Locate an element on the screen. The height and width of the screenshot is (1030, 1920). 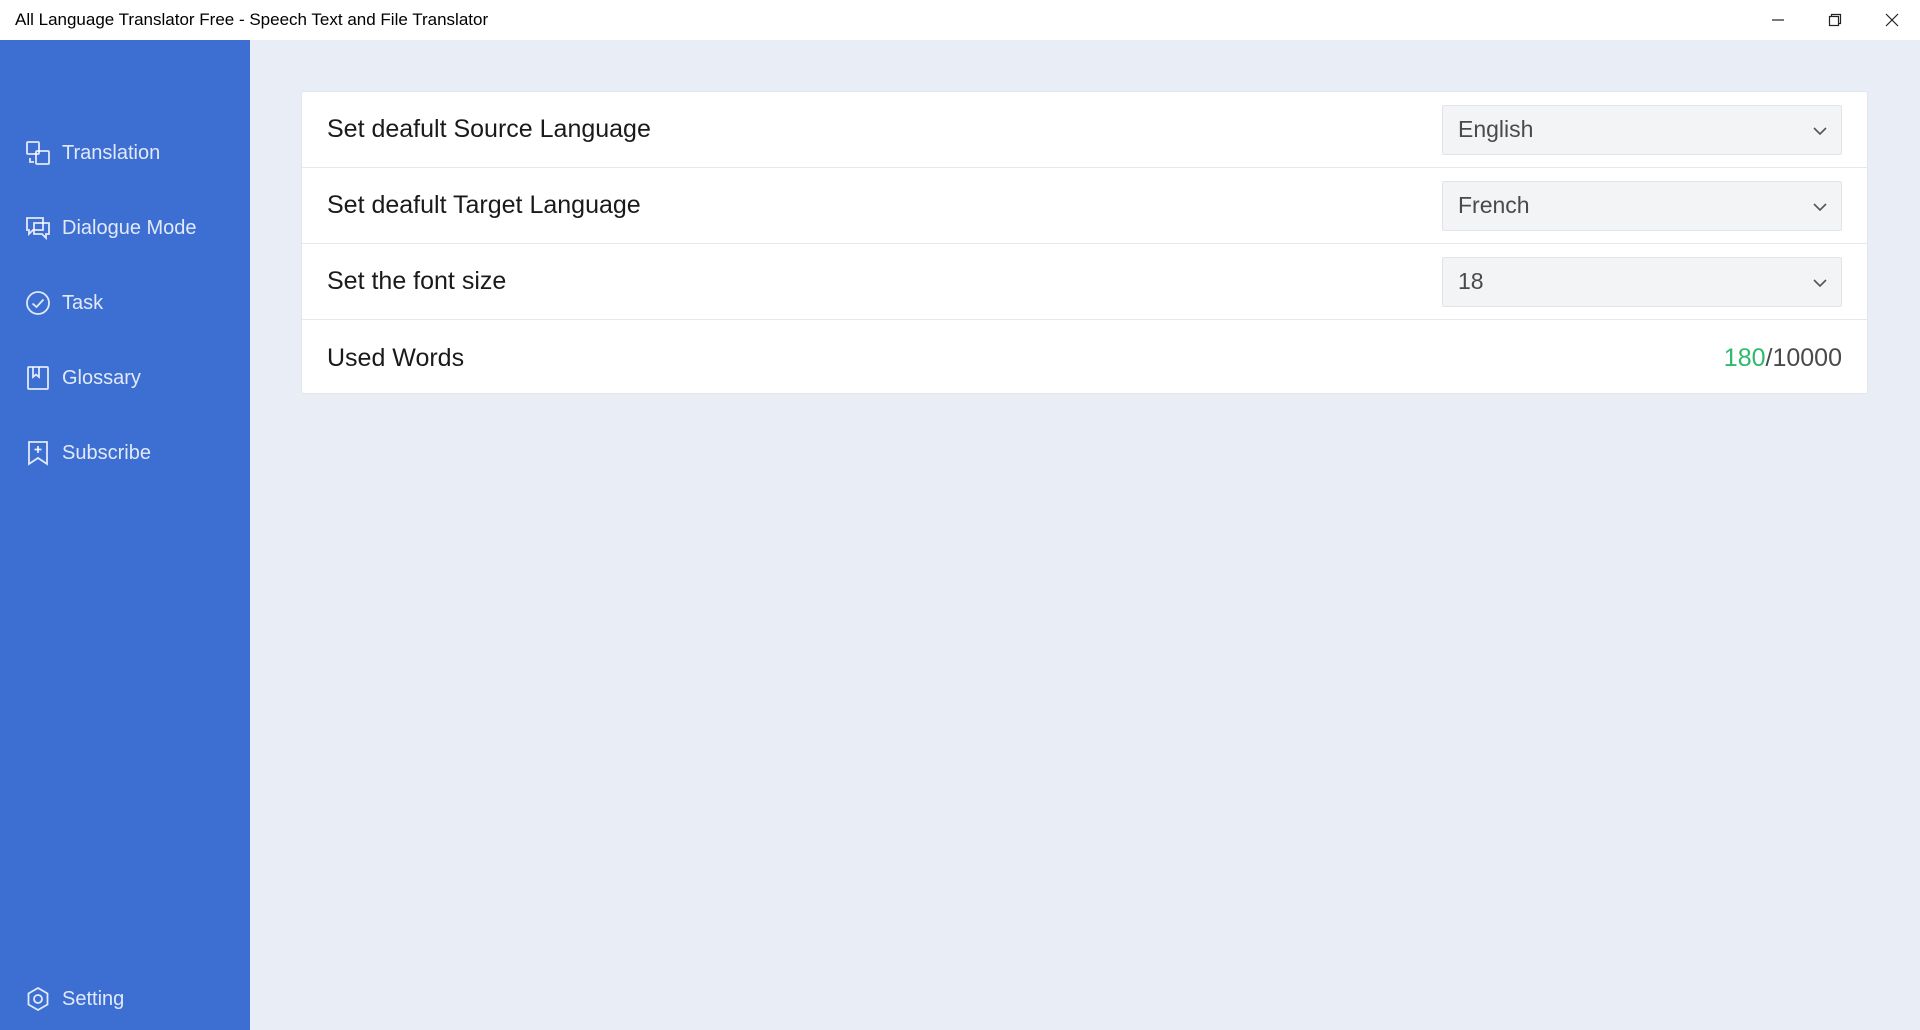
restore-button is located at coordinates (1834, 20).